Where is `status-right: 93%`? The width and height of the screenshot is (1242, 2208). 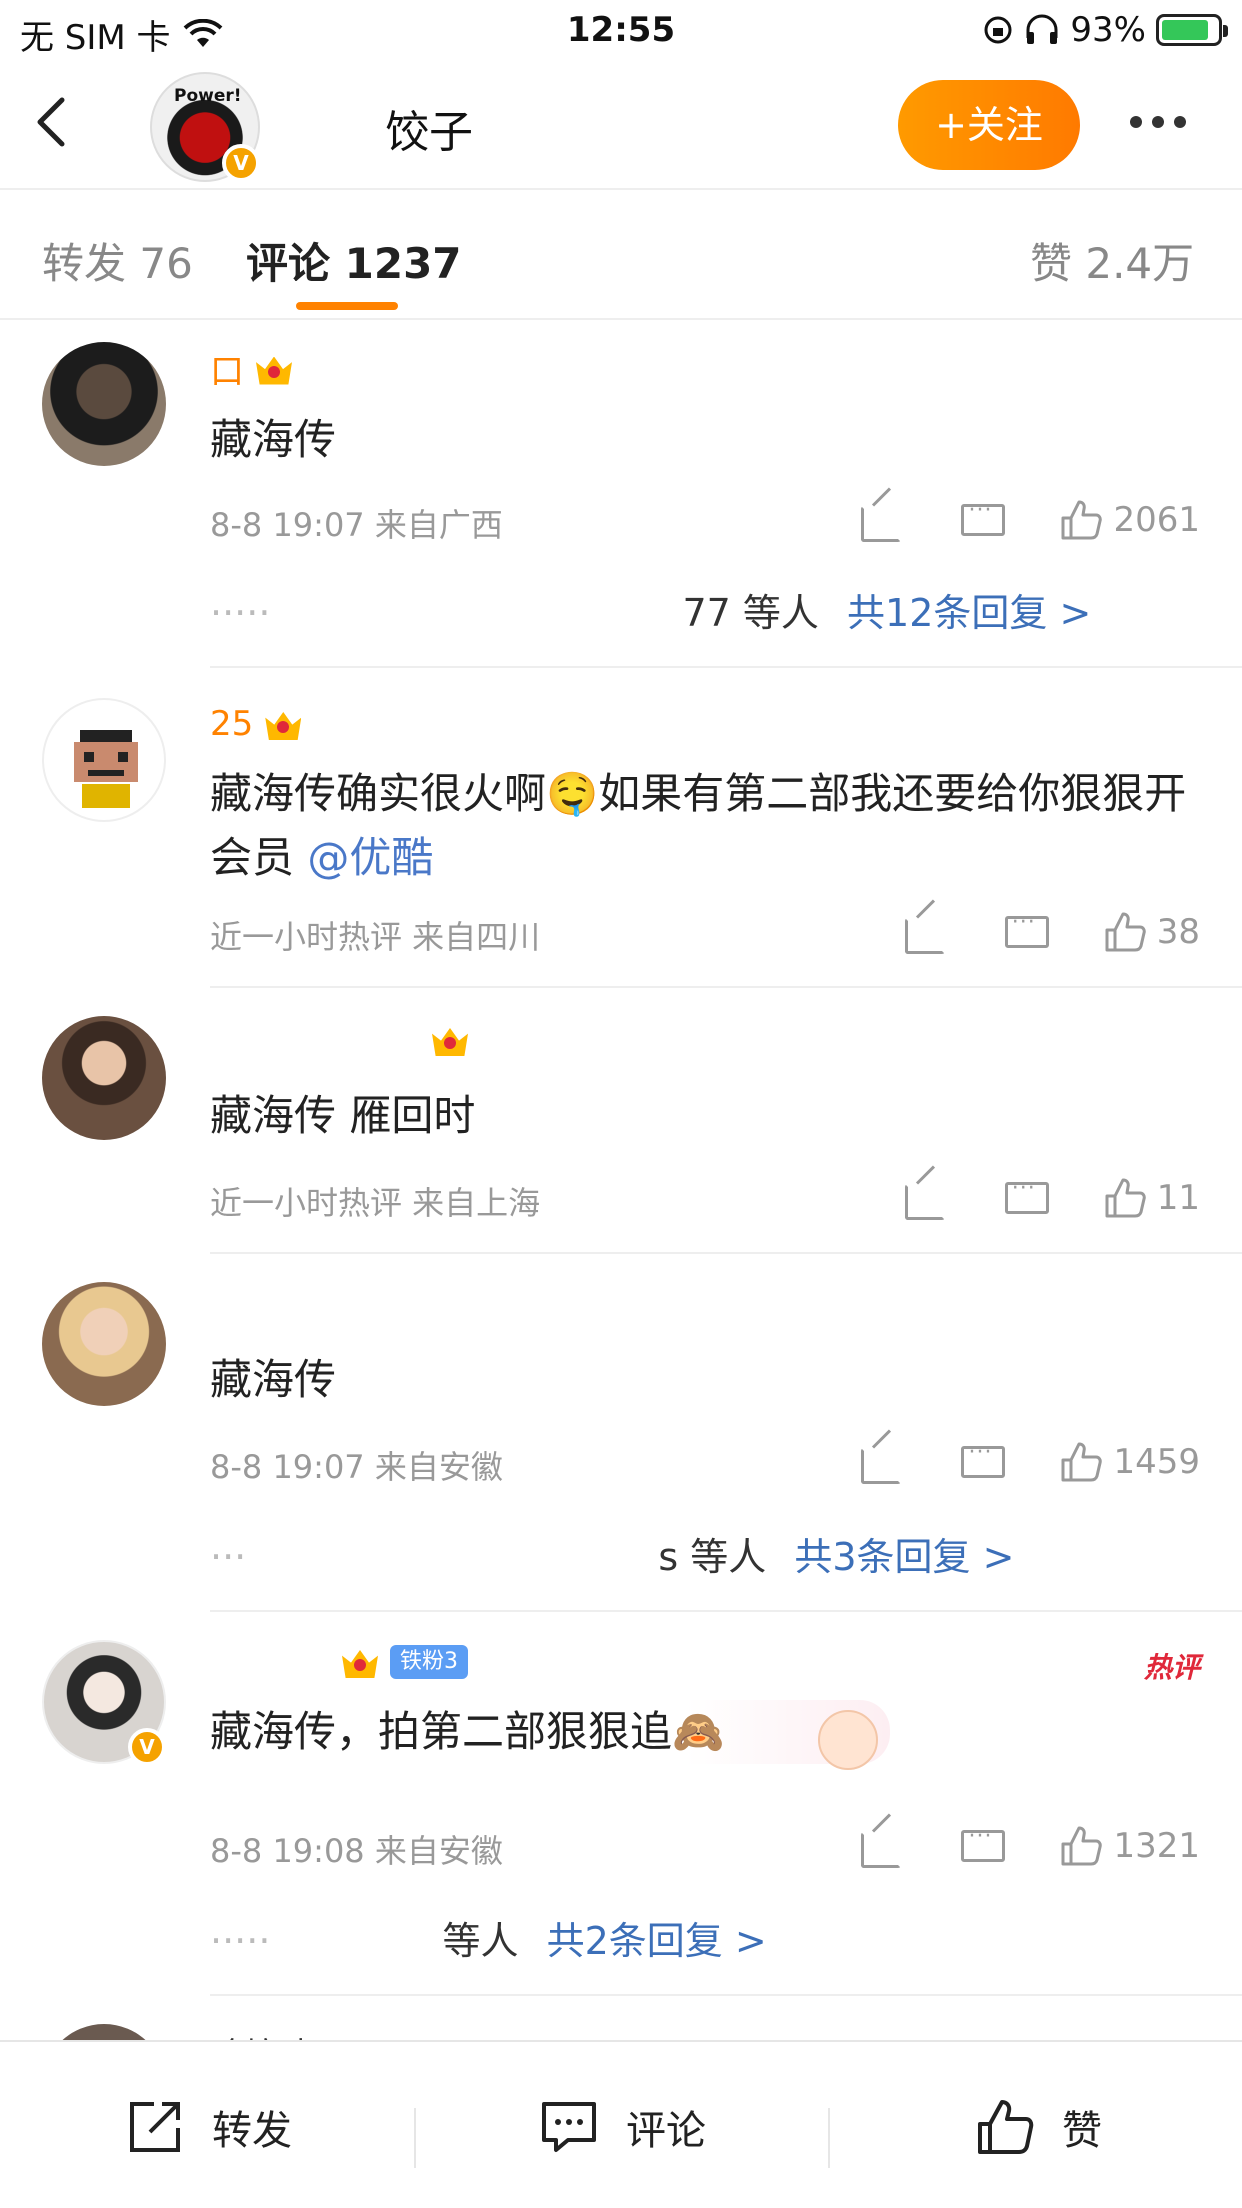
status-right: 93% is located at coordinates (1105, 30).